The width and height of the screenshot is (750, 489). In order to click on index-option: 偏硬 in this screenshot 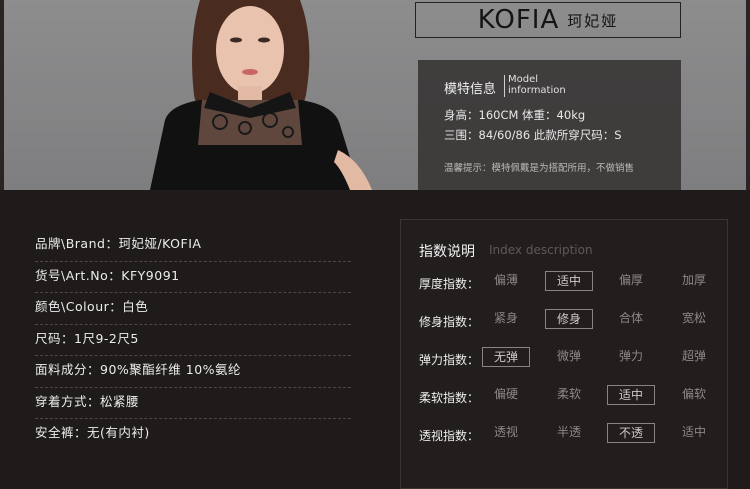, I will do `click(505, 394)`.